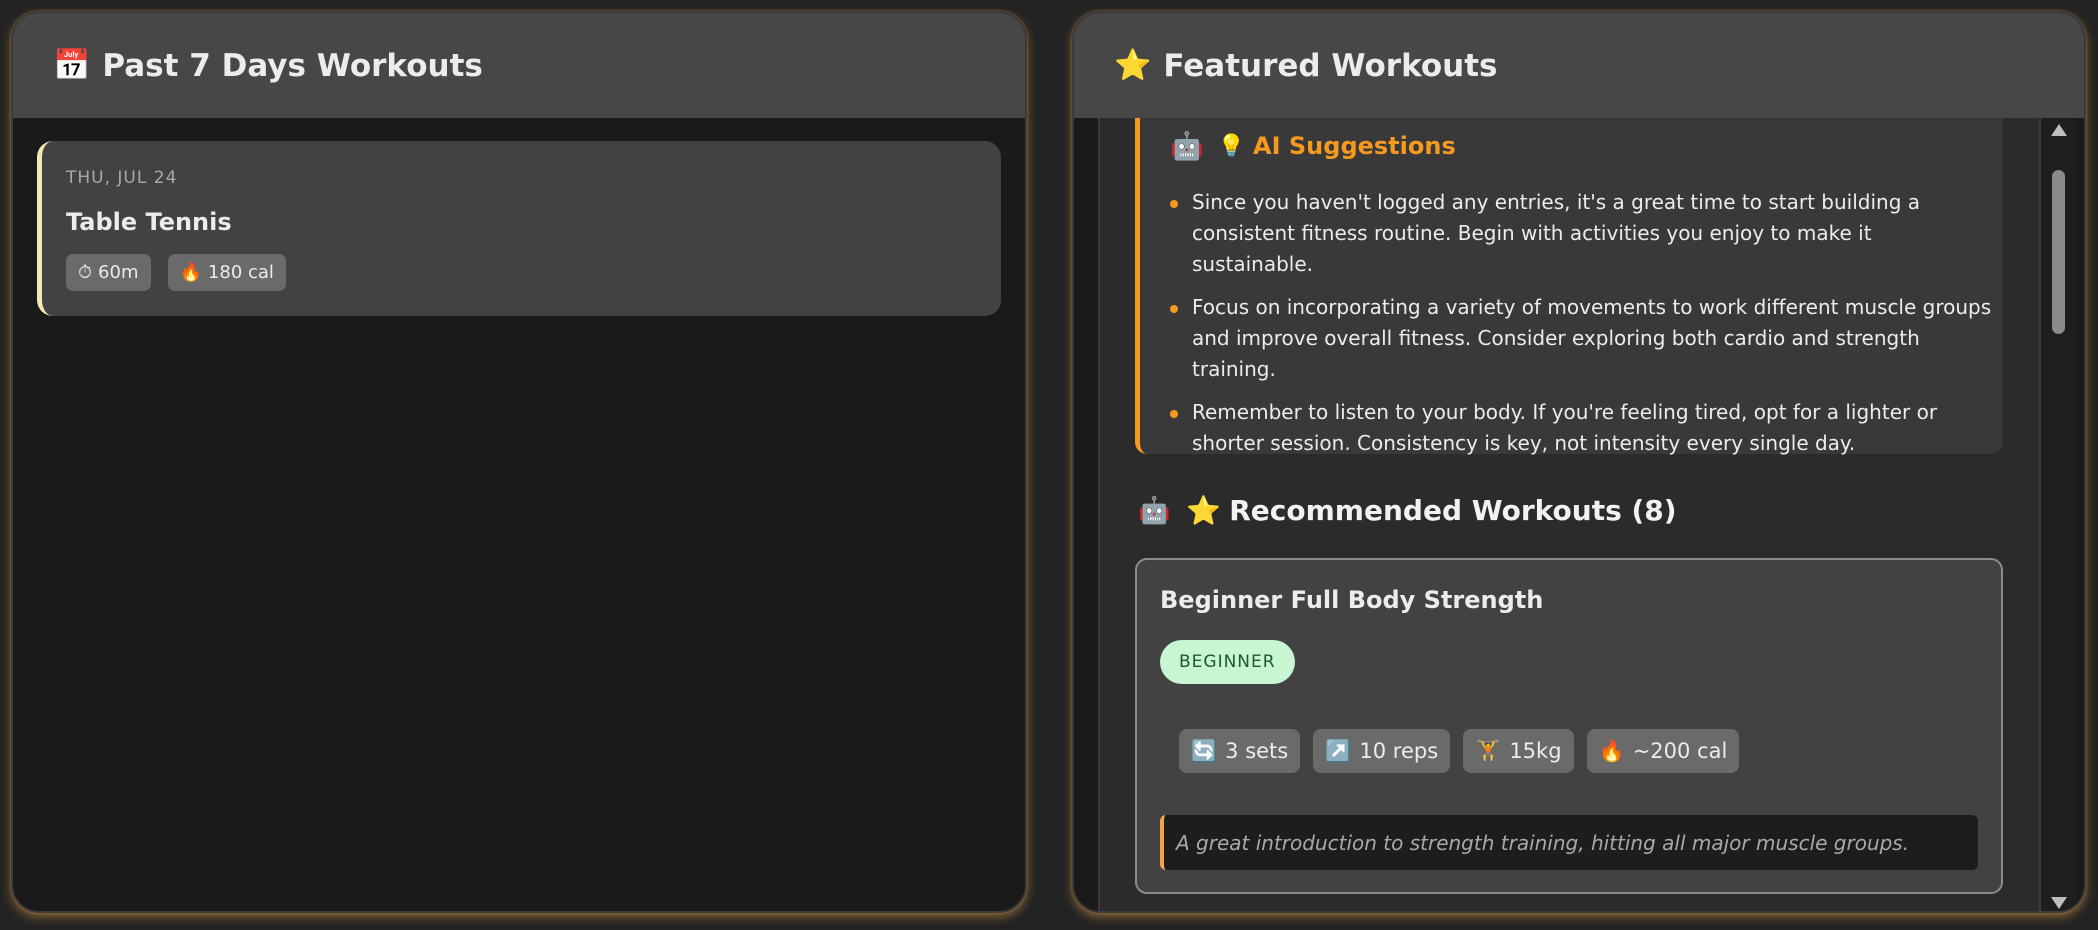 This screenshot has width=2098, height=930. What do you see at coordinates (533, 272) in the screenshot?
I see `workout-stats: ⏱ 60m 🔥 180 cal` at bounding box center [533, 272].